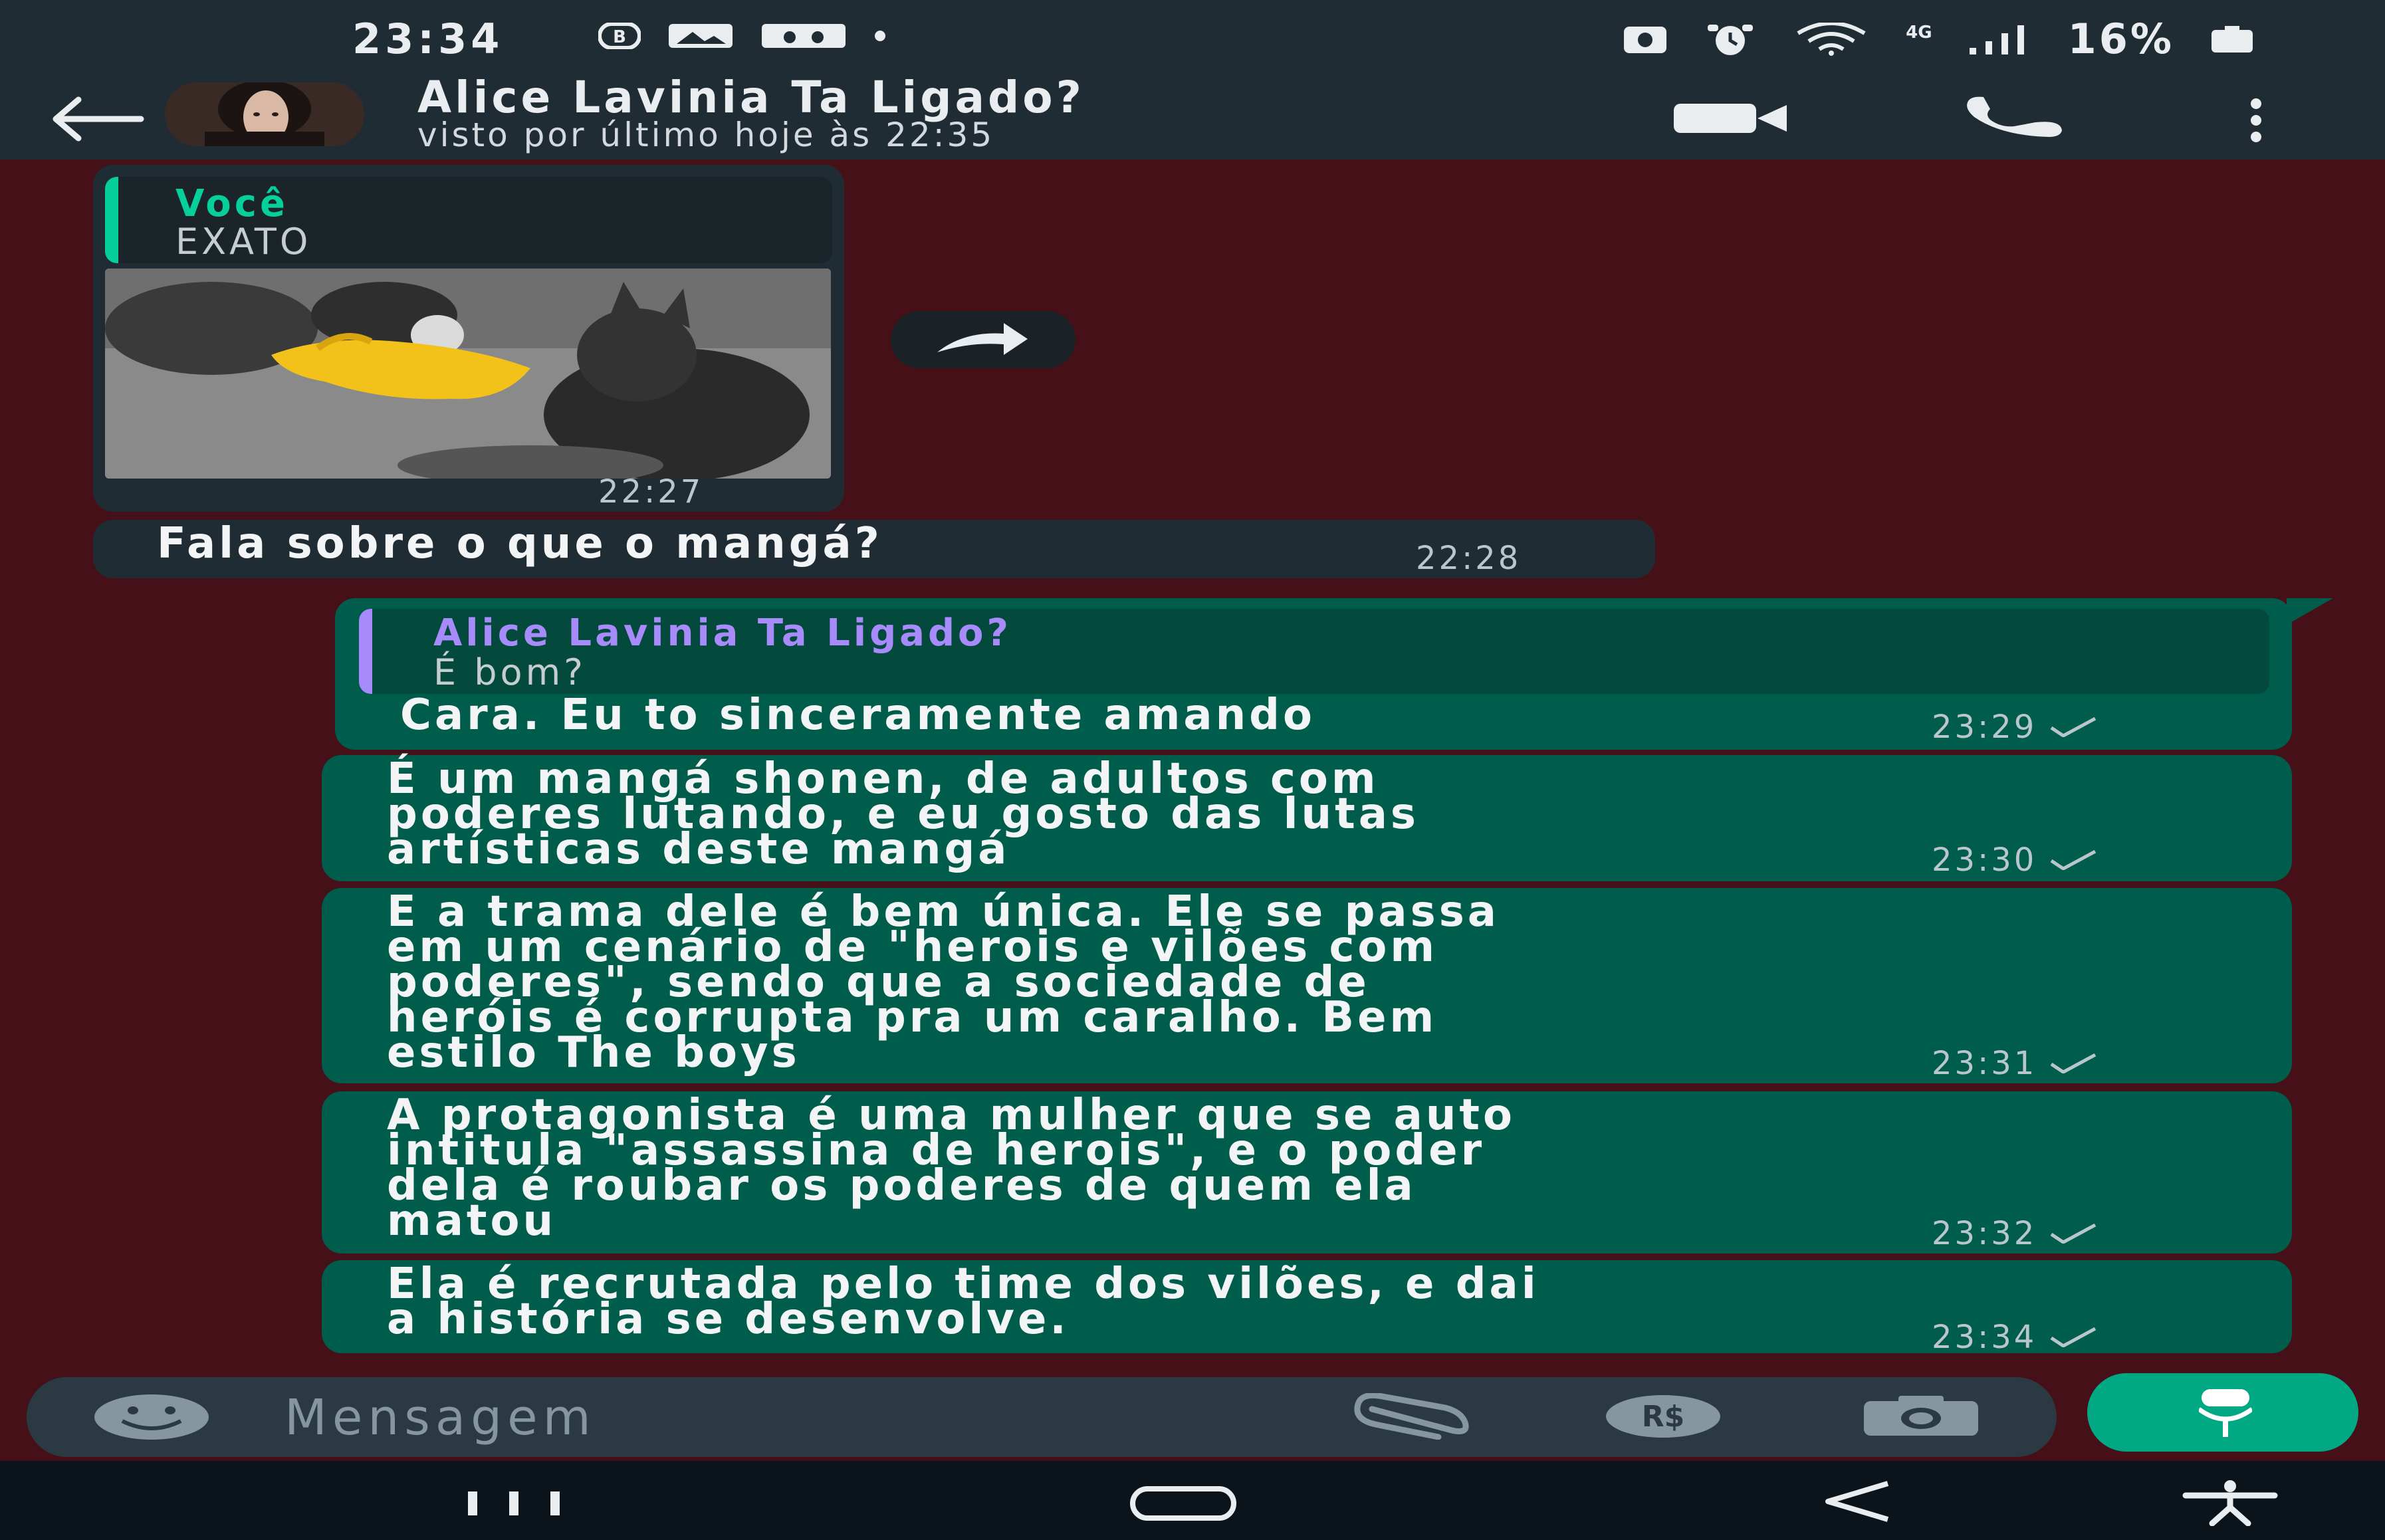 The height and width of the screenshot is (1540, 2385). I want to click on voicemail-icon, so click(804, 36).